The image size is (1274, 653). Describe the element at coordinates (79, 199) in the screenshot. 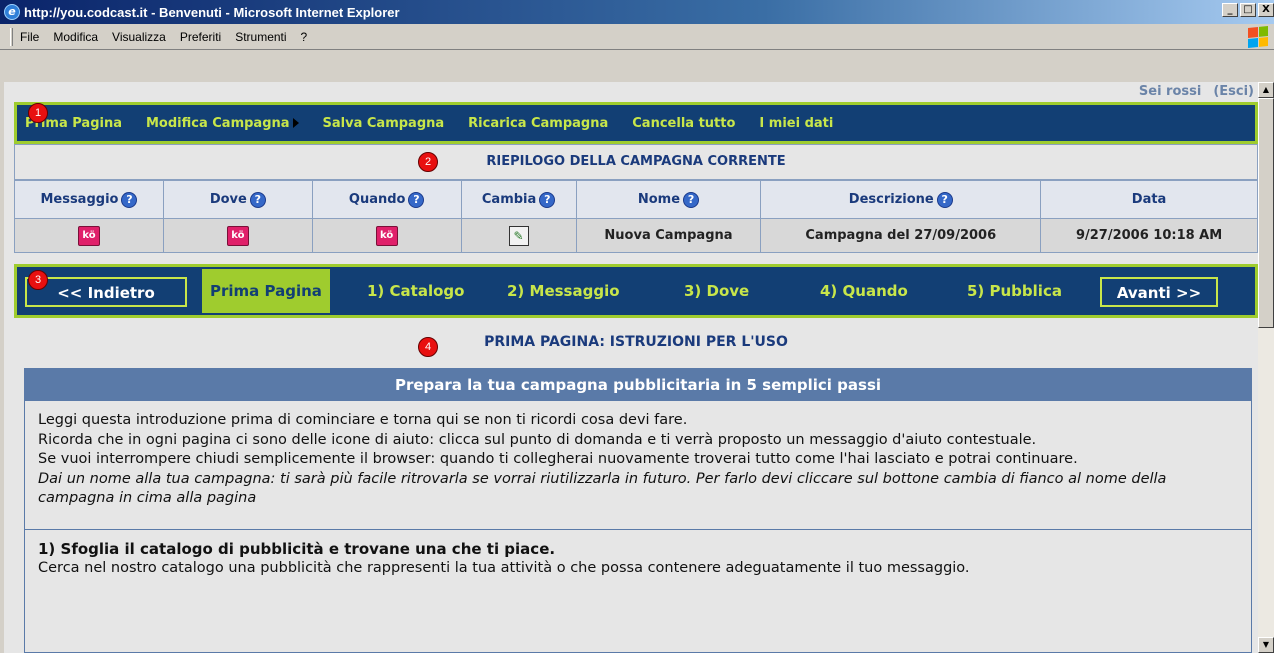

I see `header-messaggio-label: Messaggio` at that location.